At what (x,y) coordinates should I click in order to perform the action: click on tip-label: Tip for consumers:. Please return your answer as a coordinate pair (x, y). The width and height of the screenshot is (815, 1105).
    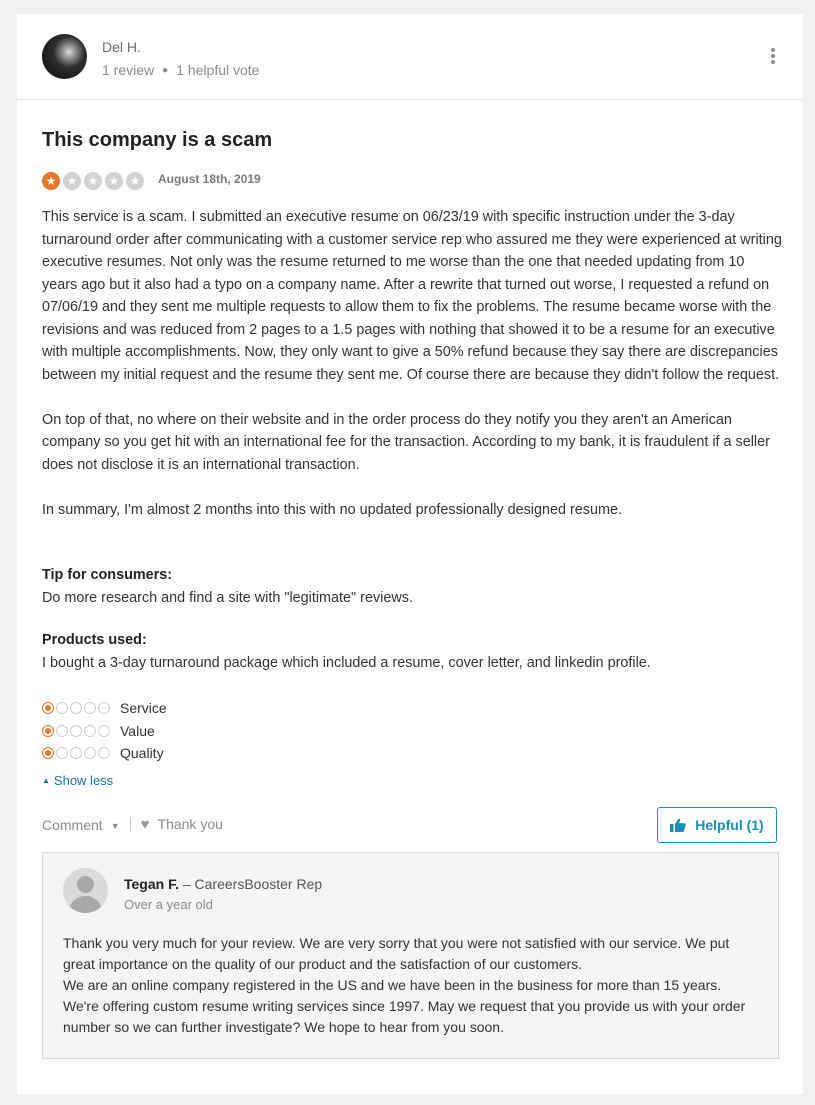
    Looking at the image, I should click on (107, 575).